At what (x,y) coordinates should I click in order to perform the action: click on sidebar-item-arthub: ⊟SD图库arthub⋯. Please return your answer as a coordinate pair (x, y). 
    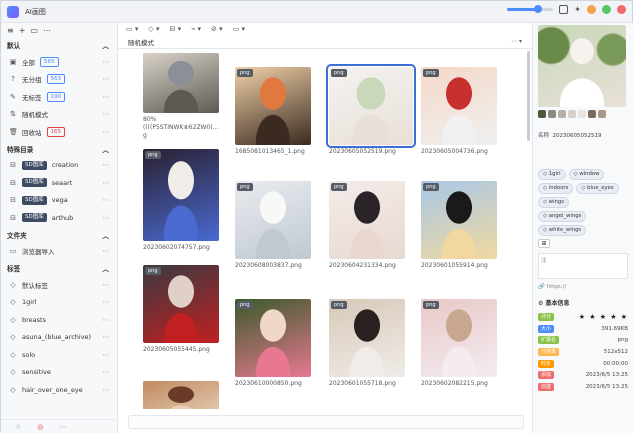
    Looking at the image, I should click on (59, 218).